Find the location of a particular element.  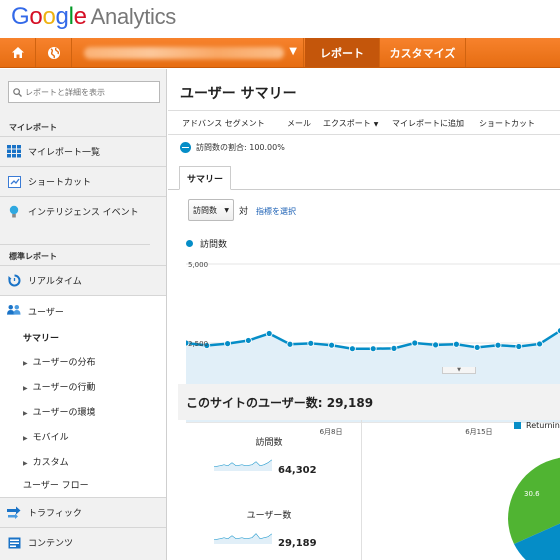

chart-legend: 訪問数 is located at coordinates (206, 243).